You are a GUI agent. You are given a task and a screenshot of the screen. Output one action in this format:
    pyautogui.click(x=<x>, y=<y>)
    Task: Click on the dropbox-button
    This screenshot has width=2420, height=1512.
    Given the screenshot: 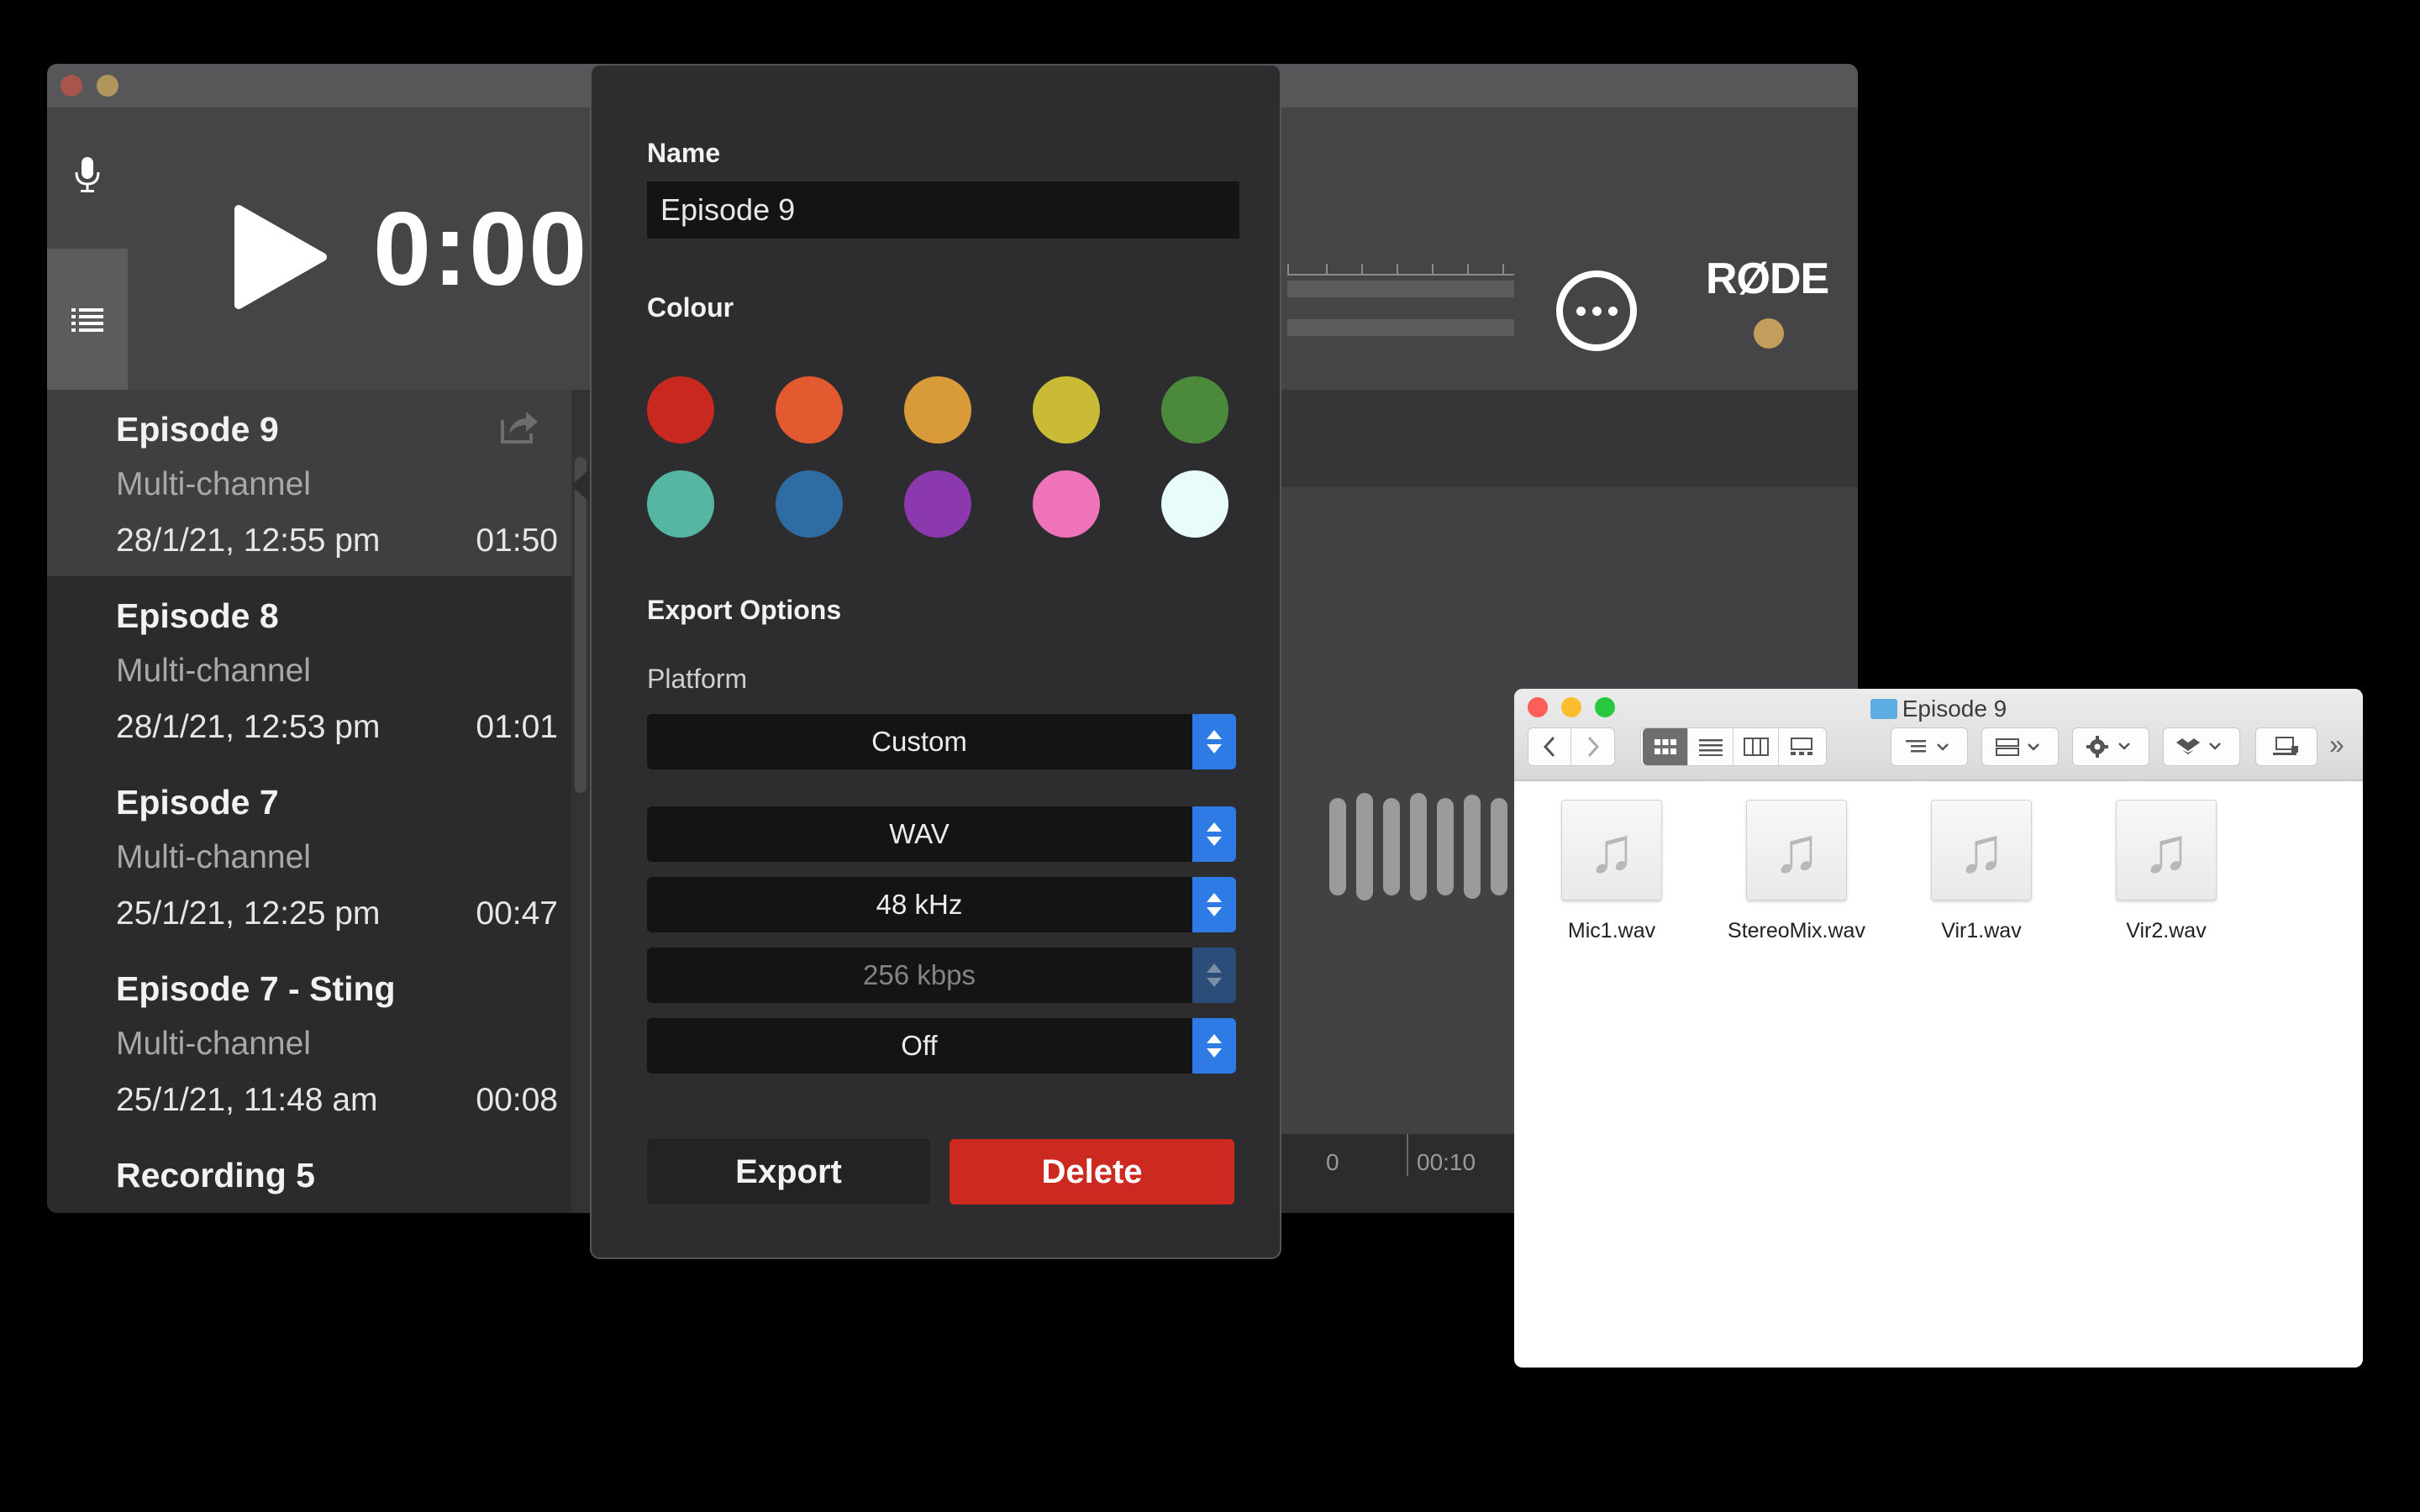 What is the action you would take?
    pyautogui.click(x=2202, y=746)
    